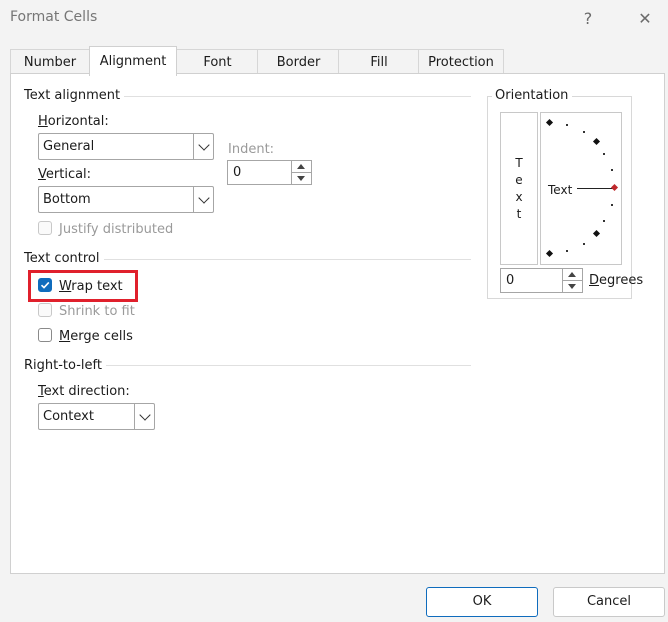 The width and height of the screenshot is (668, 622). I want to click on orientation-dial: Text, so click(581, 188).